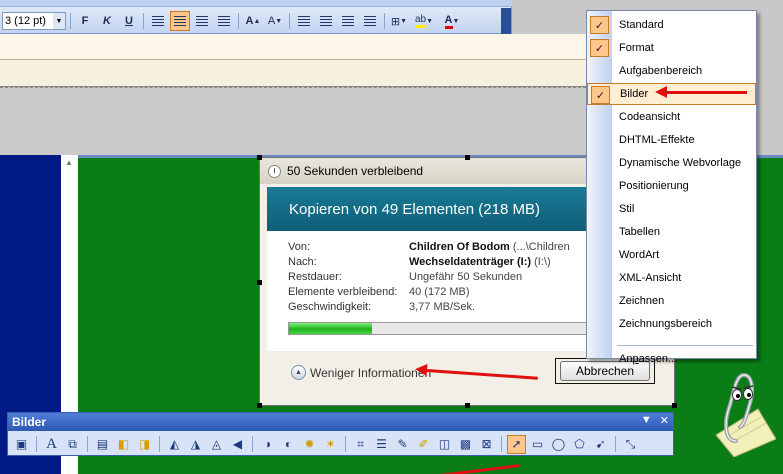 The width and height of the screenshot is (783, 474). I want to click on align-right-button, so click(202, 21).